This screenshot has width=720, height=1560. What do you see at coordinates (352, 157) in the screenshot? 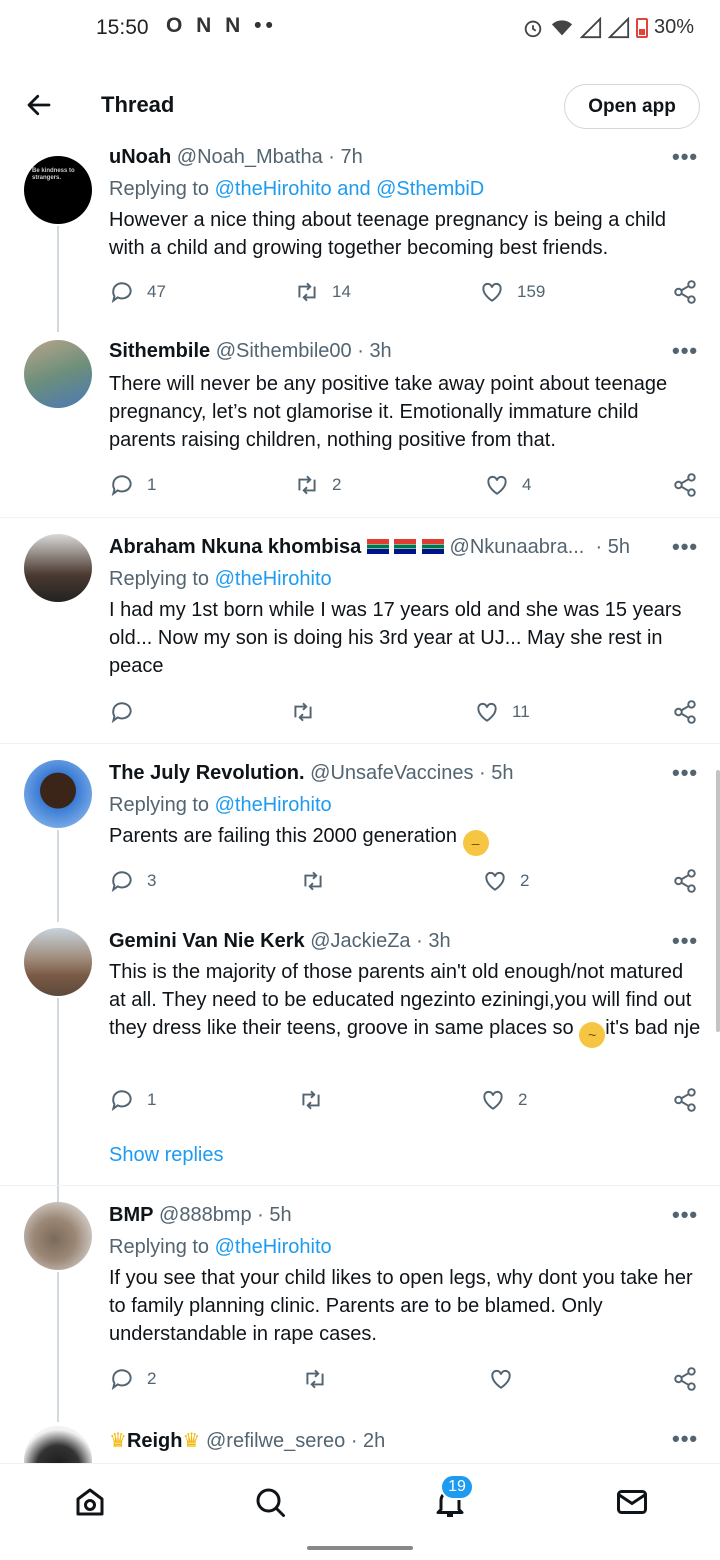
I see `tweet-time: 7h` at bounding box center [352, 157].